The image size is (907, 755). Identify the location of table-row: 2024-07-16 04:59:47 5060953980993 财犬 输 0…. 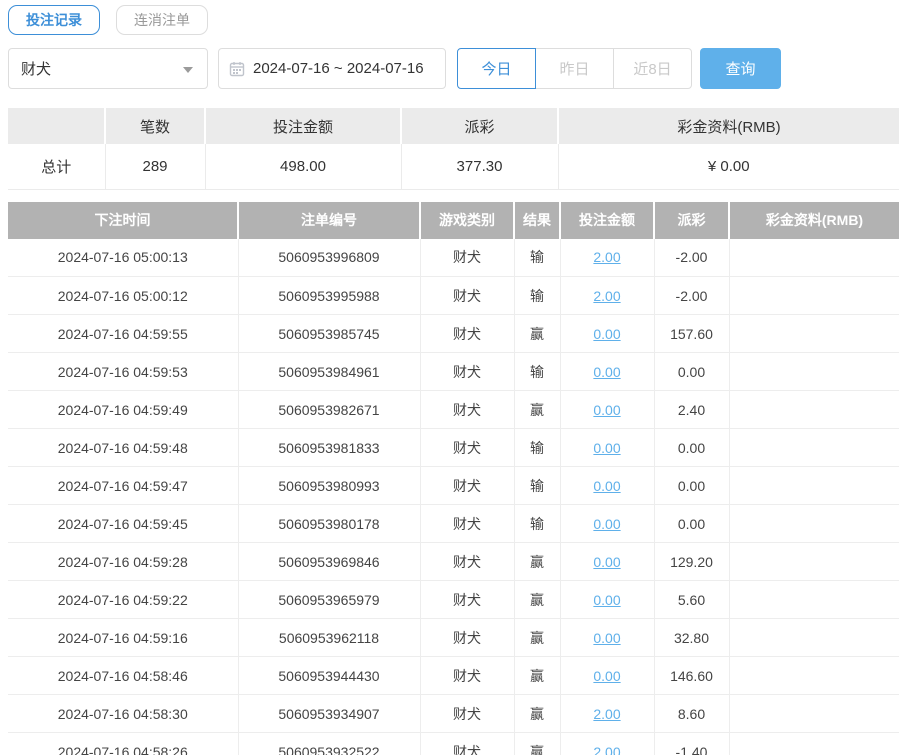
(453, 485).